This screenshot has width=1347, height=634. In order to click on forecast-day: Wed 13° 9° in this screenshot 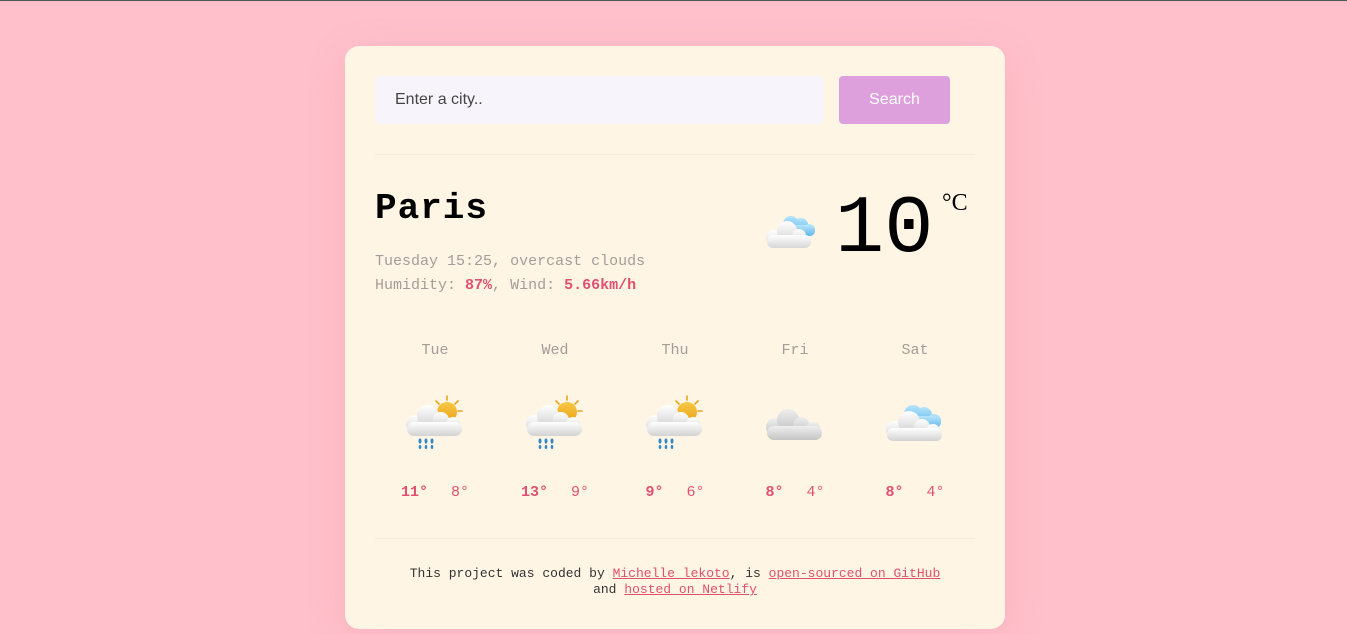, I will do `click(555, 427)`.